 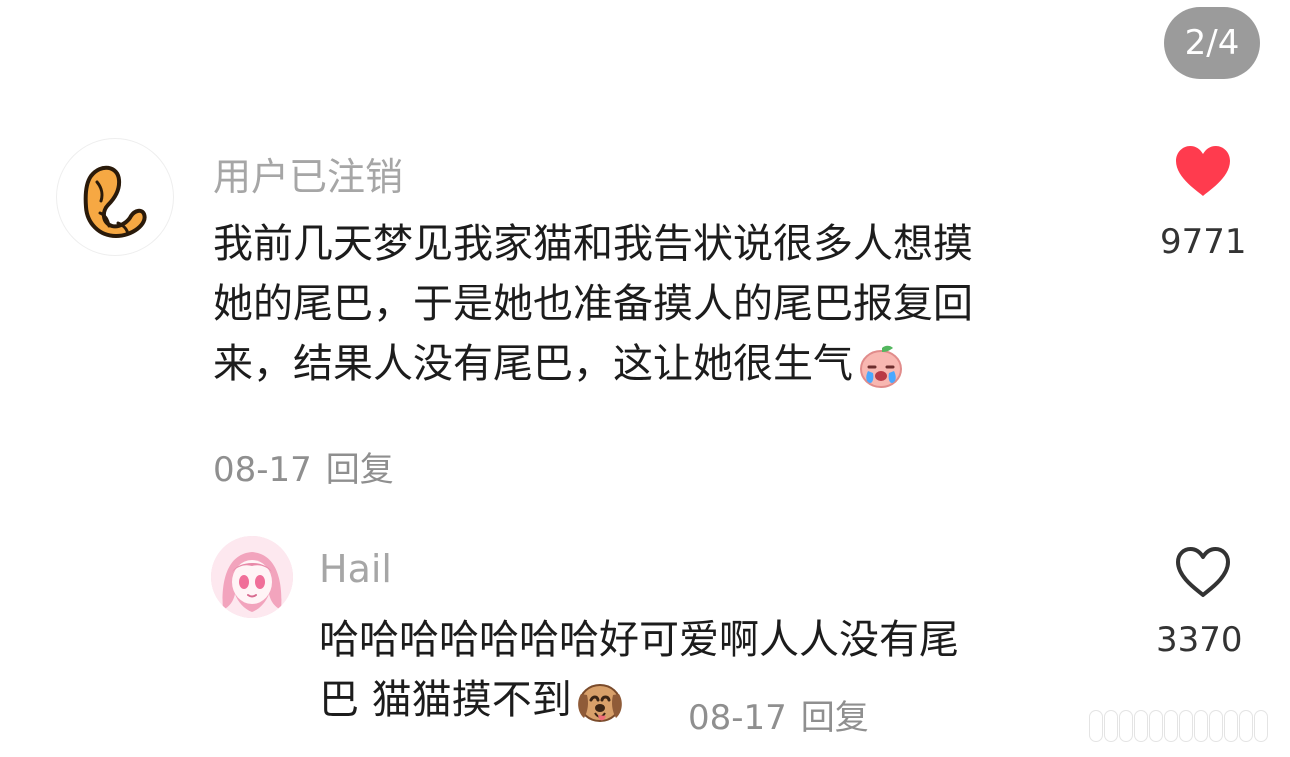 I want to click on reply-meta: 08-17 回复, so click(x=778, y=714).